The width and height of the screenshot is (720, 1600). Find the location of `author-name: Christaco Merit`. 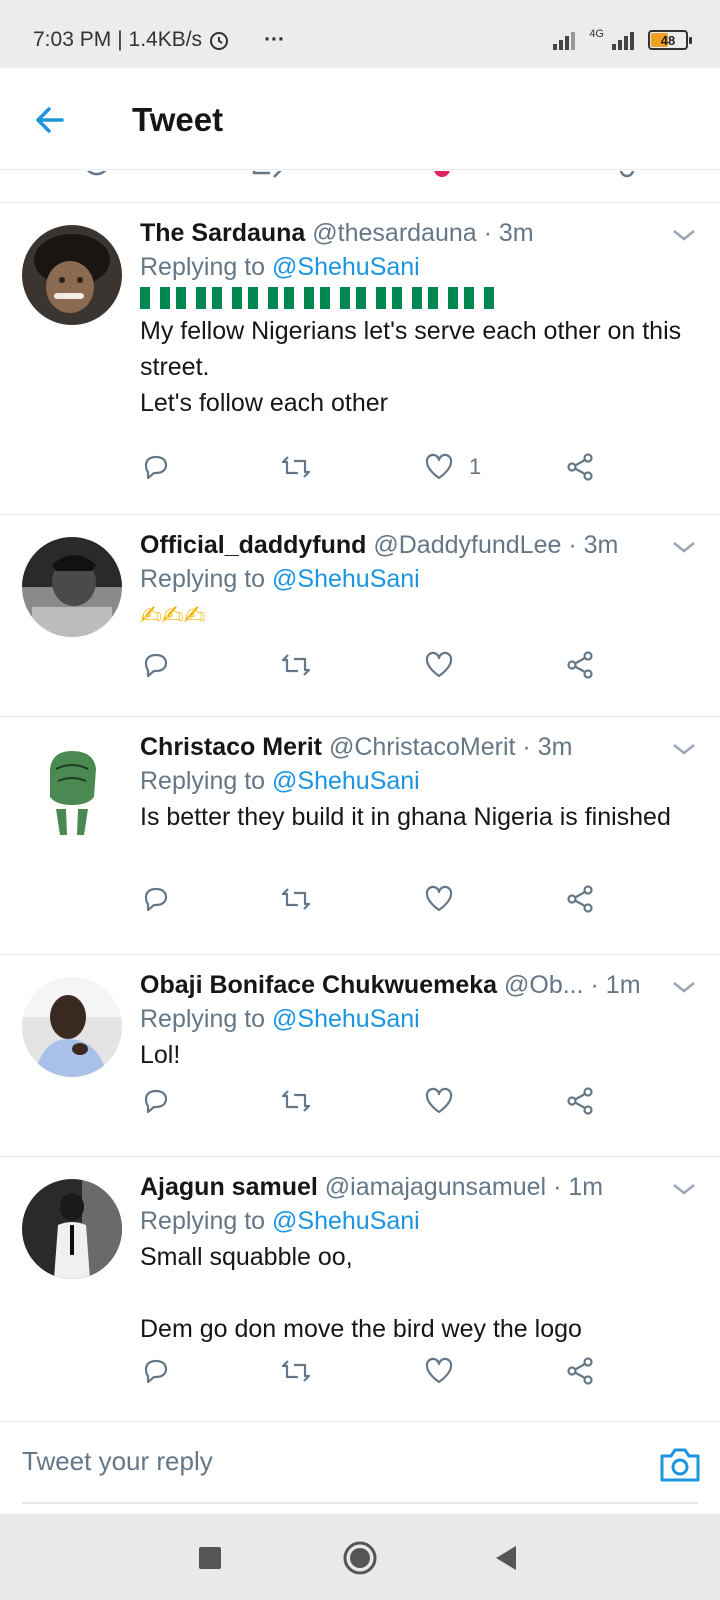

author-name: Christaco Merit is located at coordinates (231, 747).